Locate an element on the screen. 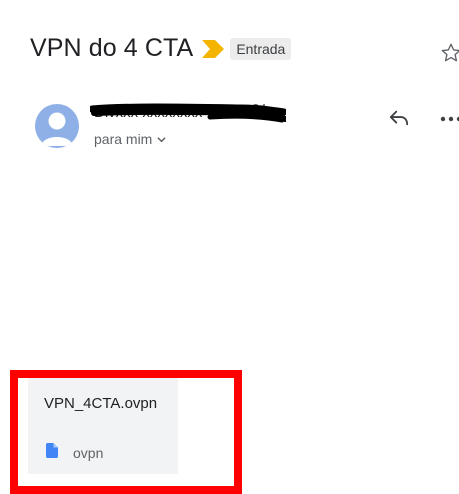 The width and height of the screenshot is (459, 494). recipient-text: para mim is located at coordinates (123, 139).